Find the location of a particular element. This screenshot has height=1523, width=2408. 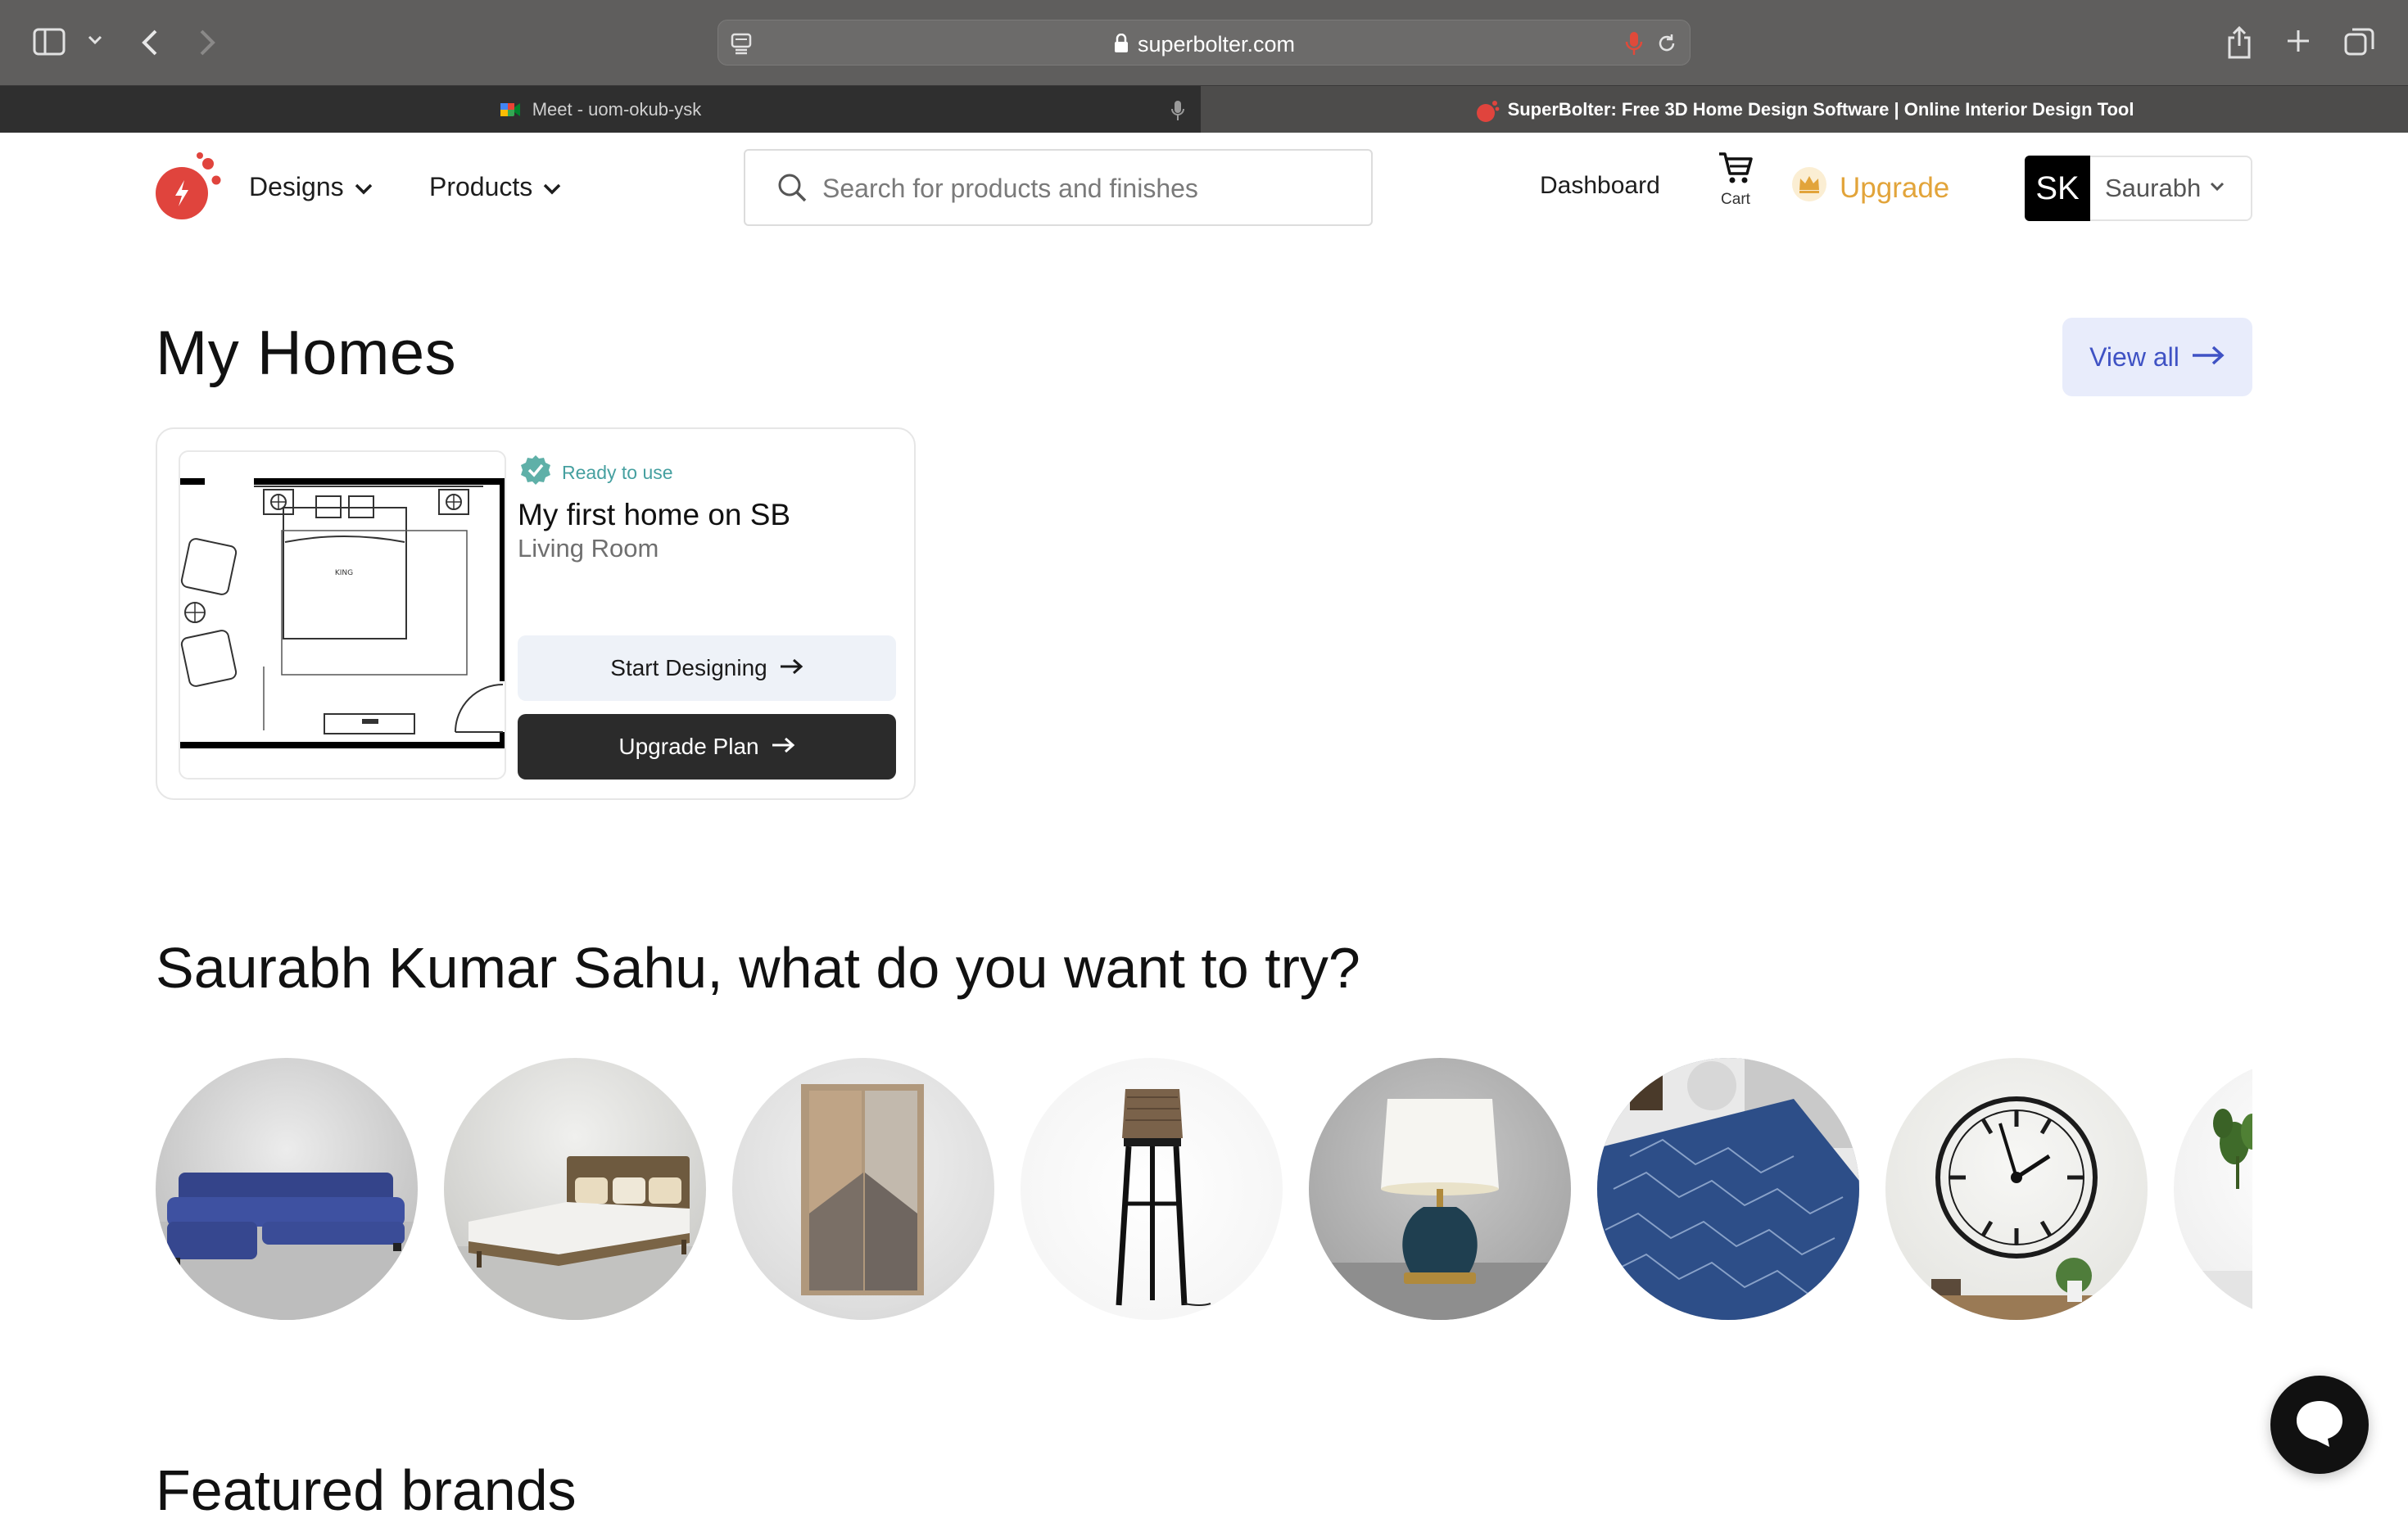

avatar: SK is located at coordinates (2057, 188).